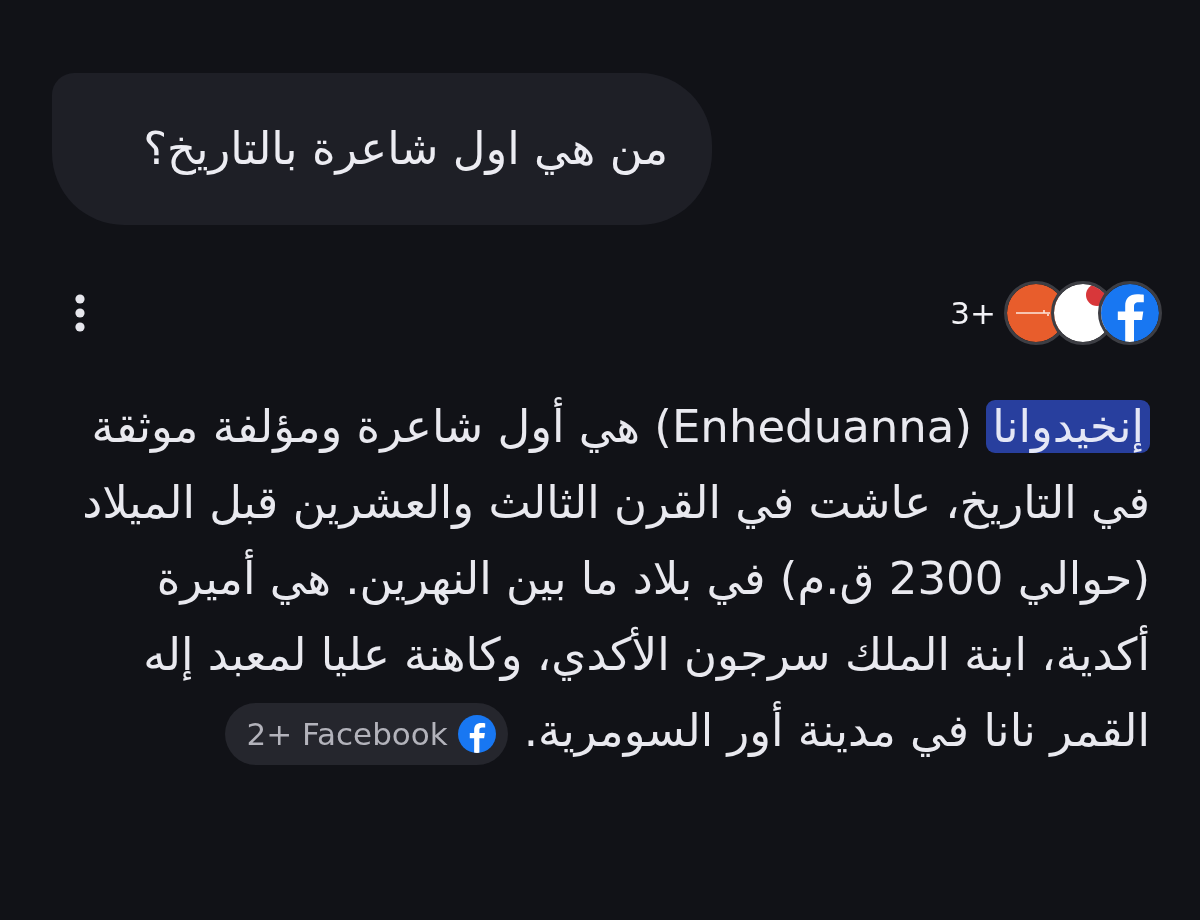 The height and width of the screenshot is (920, 1200). What do you see at coordinates (80, 313) in the screenshot?
I see `more-vertical-icon` at bounding box center [80, 313].